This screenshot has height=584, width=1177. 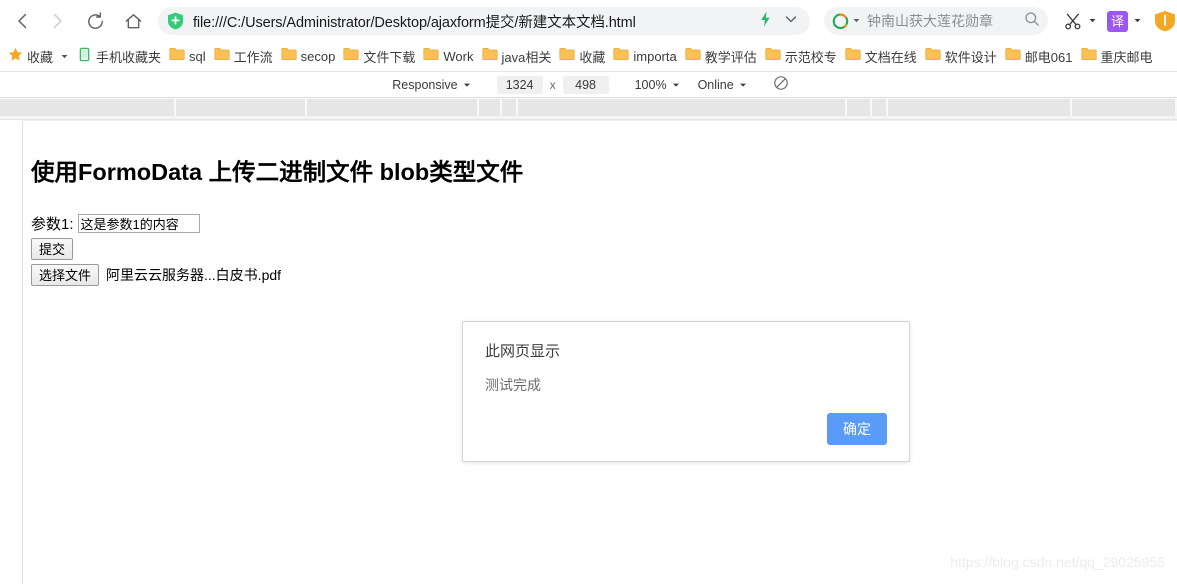 I want to click on translate-caret-down-icon, so click(x=1137, y=21).